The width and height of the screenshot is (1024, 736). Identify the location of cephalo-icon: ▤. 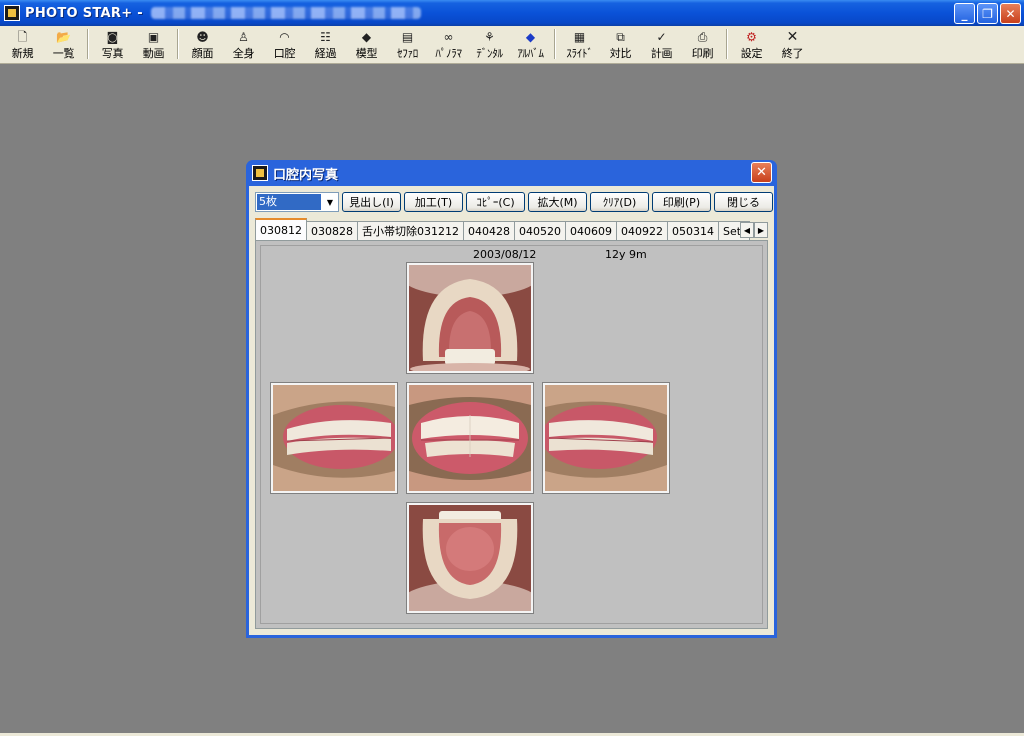
(407, 36).